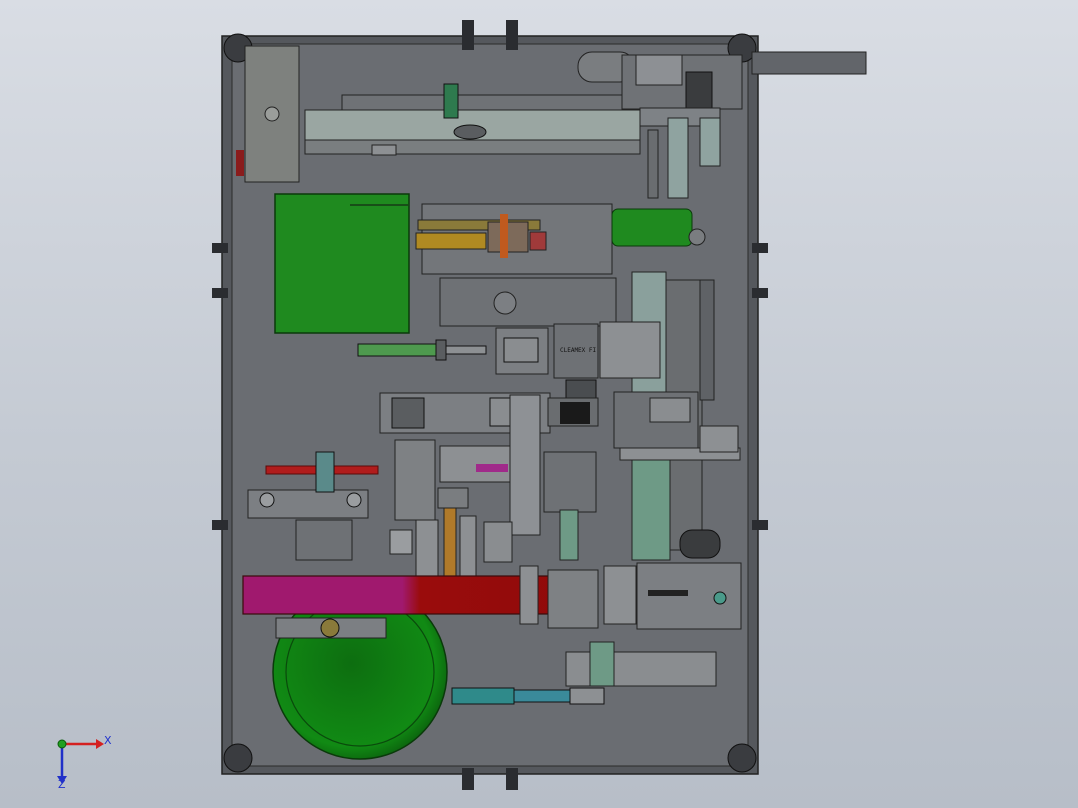 Image resolution: width=1078 pixels, height=808 pixels. I want to click on control-box, so click(268, 114).